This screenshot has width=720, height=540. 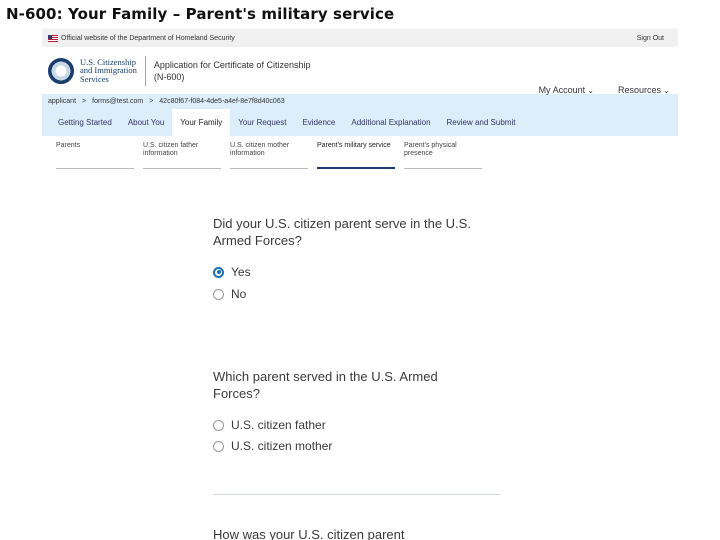 What do you see at coordinates (390, 122) in the screenshot?
I see `tab-additional-explanation: Additional Explanation` at bounding box center [390, 122].